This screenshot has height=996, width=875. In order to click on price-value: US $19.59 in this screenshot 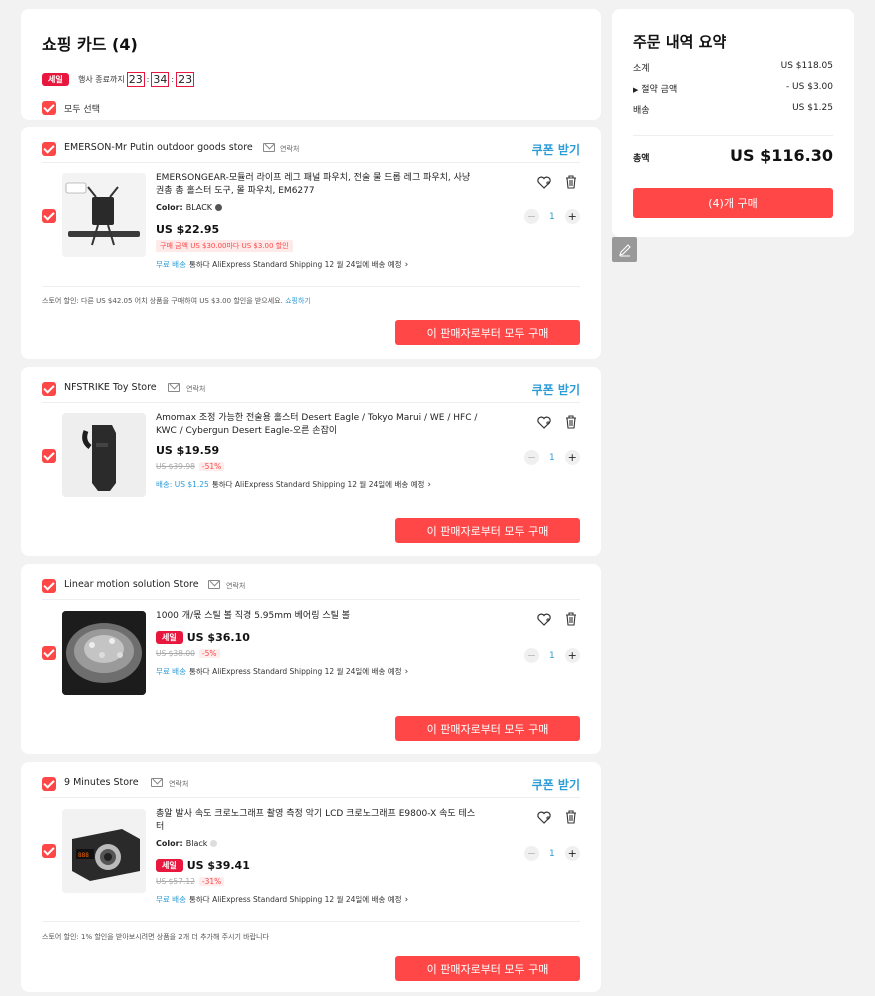, I will do `click(188, 450)`.